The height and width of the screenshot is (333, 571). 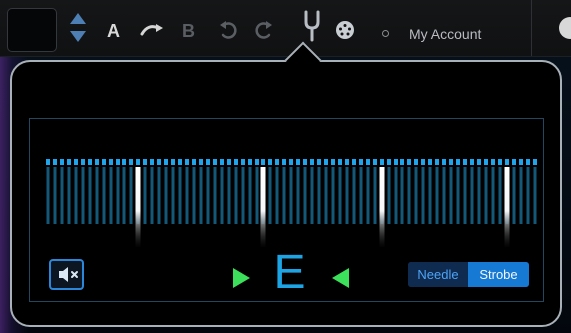 I want to click on tuning-fork-icon, so click(x=312, y=26).